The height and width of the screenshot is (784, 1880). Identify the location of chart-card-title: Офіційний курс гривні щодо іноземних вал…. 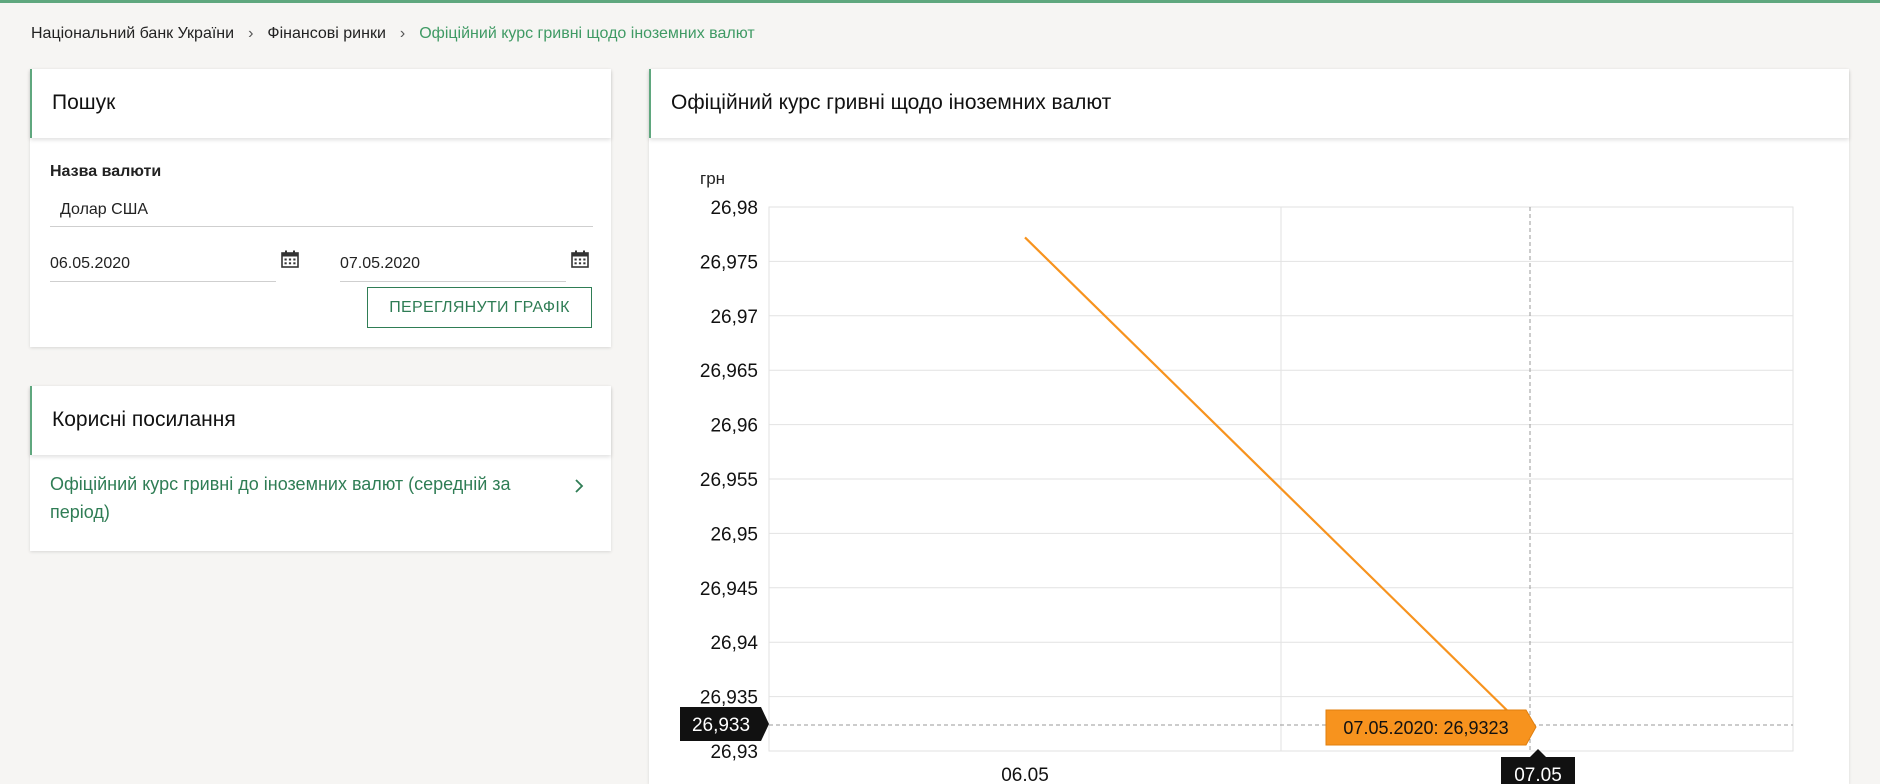
(891, 102).